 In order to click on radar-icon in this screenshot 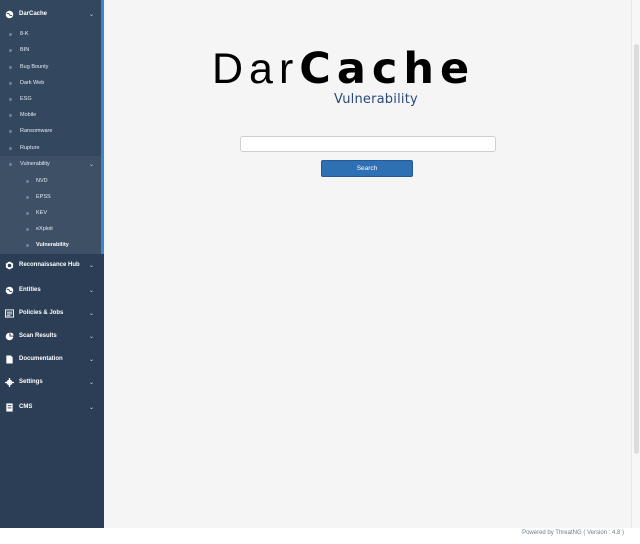, I will do `click(9, 265)`.